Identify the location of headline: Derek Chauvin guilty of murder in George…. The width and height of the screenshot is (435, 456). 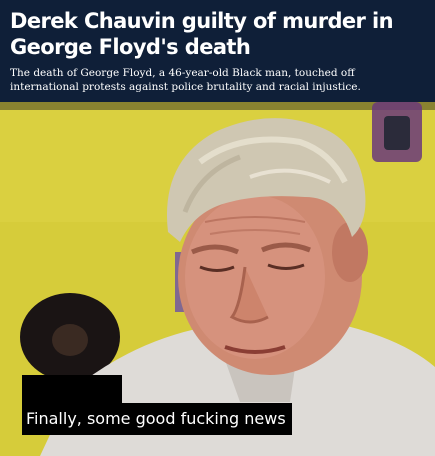
(202, 34).